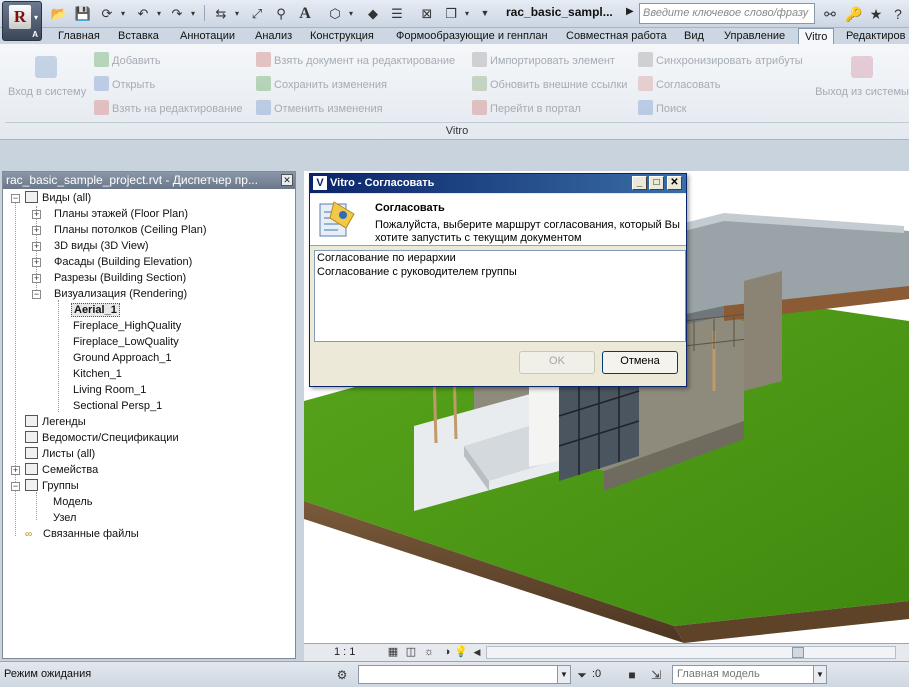 The image size is (909, 687). What do you see at coordinates (124, 85) in the screenshot?
I see `open-button: Открыть` at bounding box center [124, 85].